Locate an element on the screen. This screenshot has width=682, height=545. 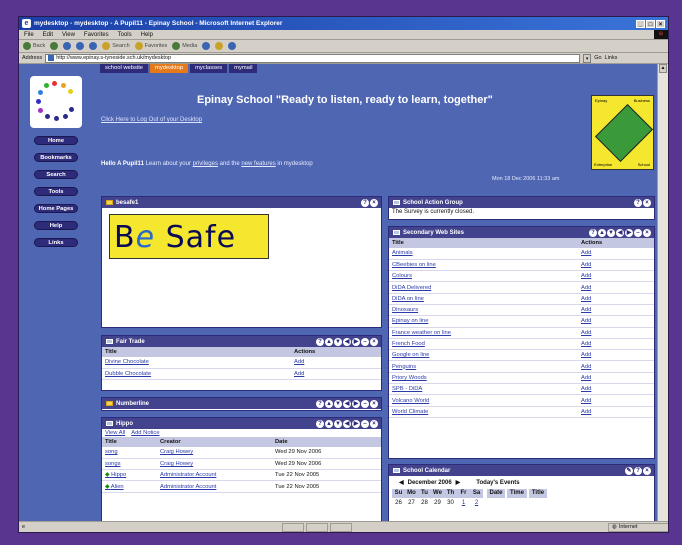
calendar-day: 30 is located at coordinates (450, 503).